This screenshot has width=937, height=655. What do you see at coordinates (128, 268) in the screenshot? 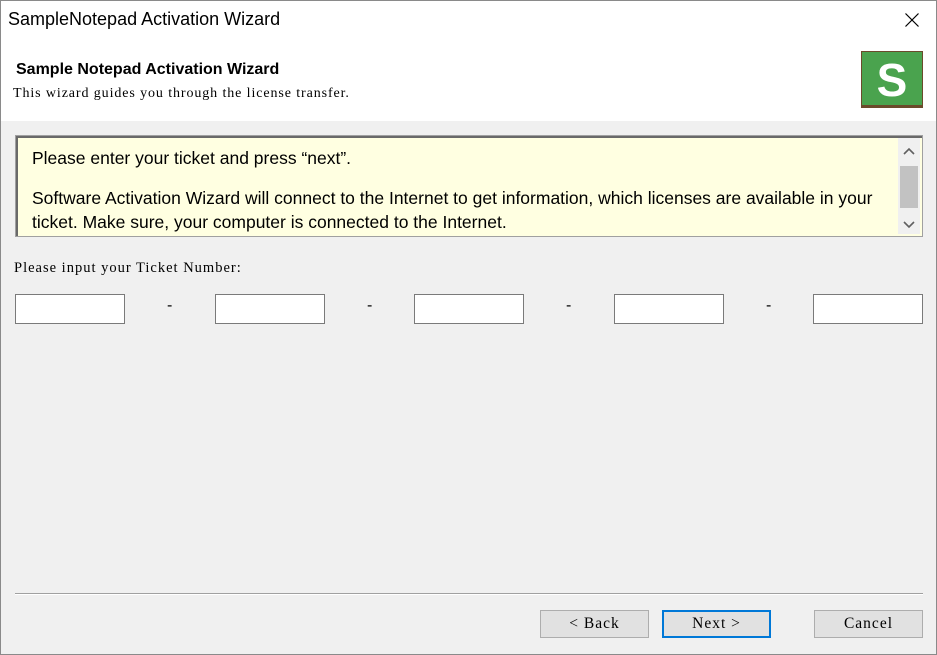
I see `ticket-number-label: Please input your Ticket Number:` at bounding box center [128, 268].